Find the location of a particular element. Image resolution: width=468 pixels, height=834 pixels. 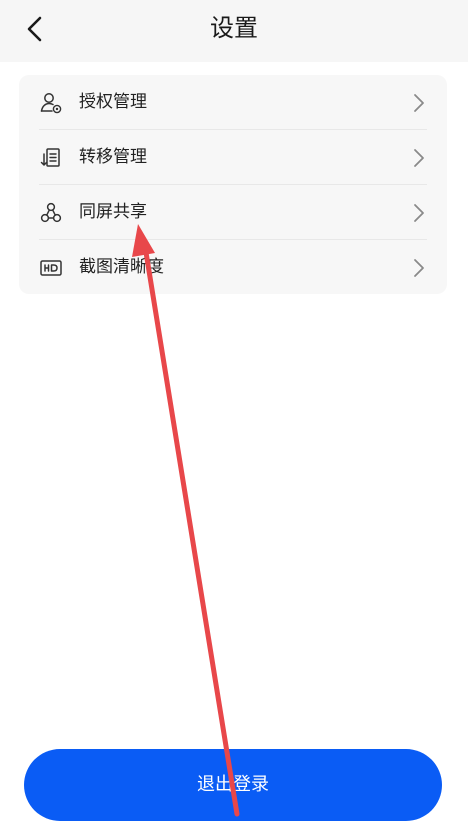

menu-item-label: 转移管理 is located at coordinates (113, 157).